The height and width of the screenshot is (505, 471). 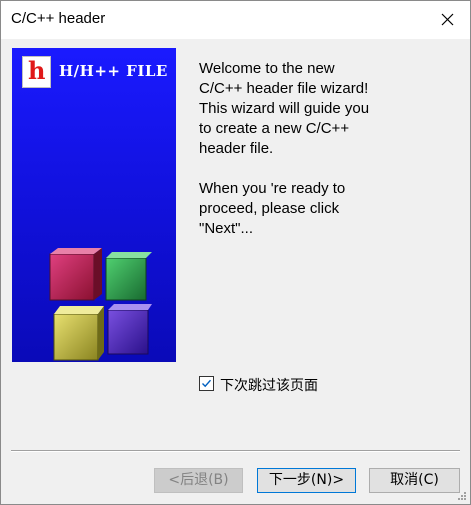 What do you see at coordinates (462, 496) in the screenshot?
I see `resize-grip-icon` at bounding box center [462, 496].